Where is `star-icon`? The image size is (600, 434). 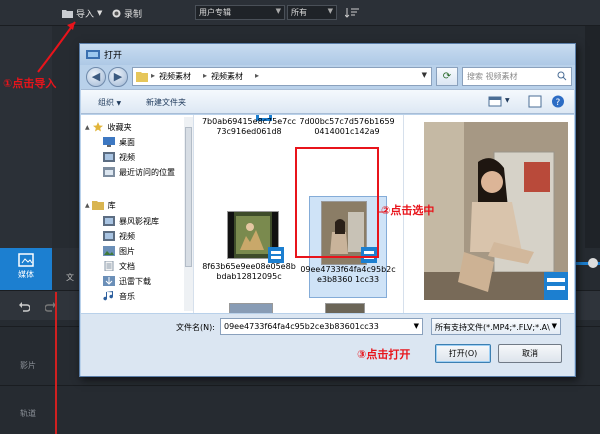
star-icon is located at coordinates (97, 127).